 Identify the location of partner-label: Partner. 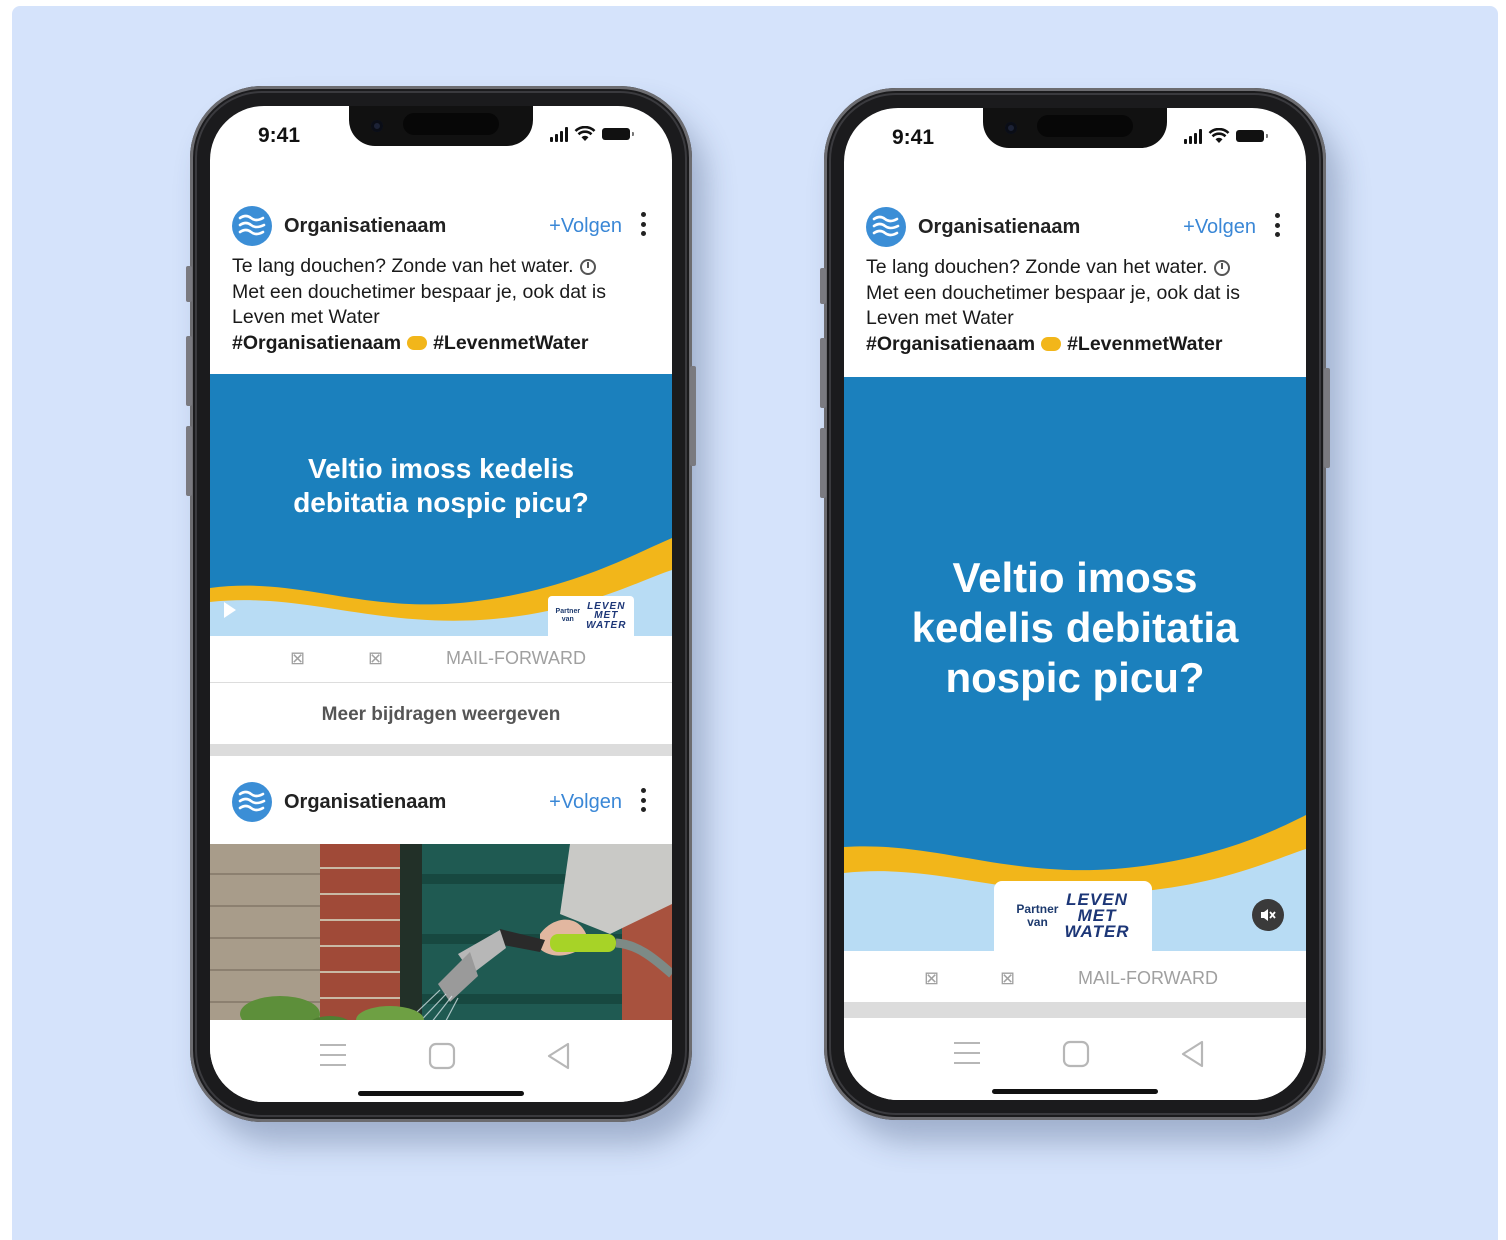
(568, 612).